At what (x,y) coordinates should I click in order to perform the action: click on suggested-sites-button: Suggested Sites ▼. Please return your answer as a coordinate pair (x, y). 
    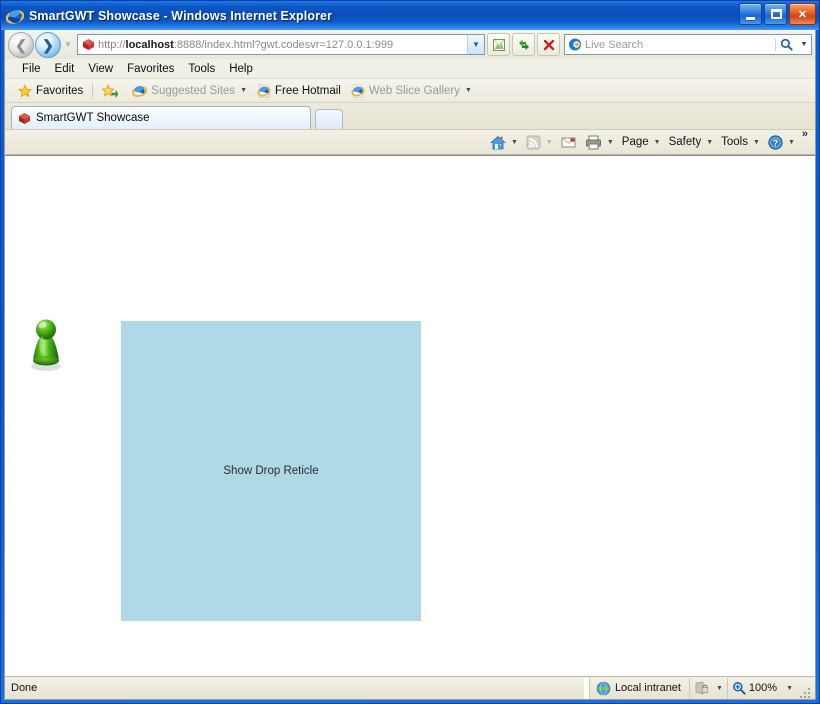
    Looking at the image, I should click on (189, 91).